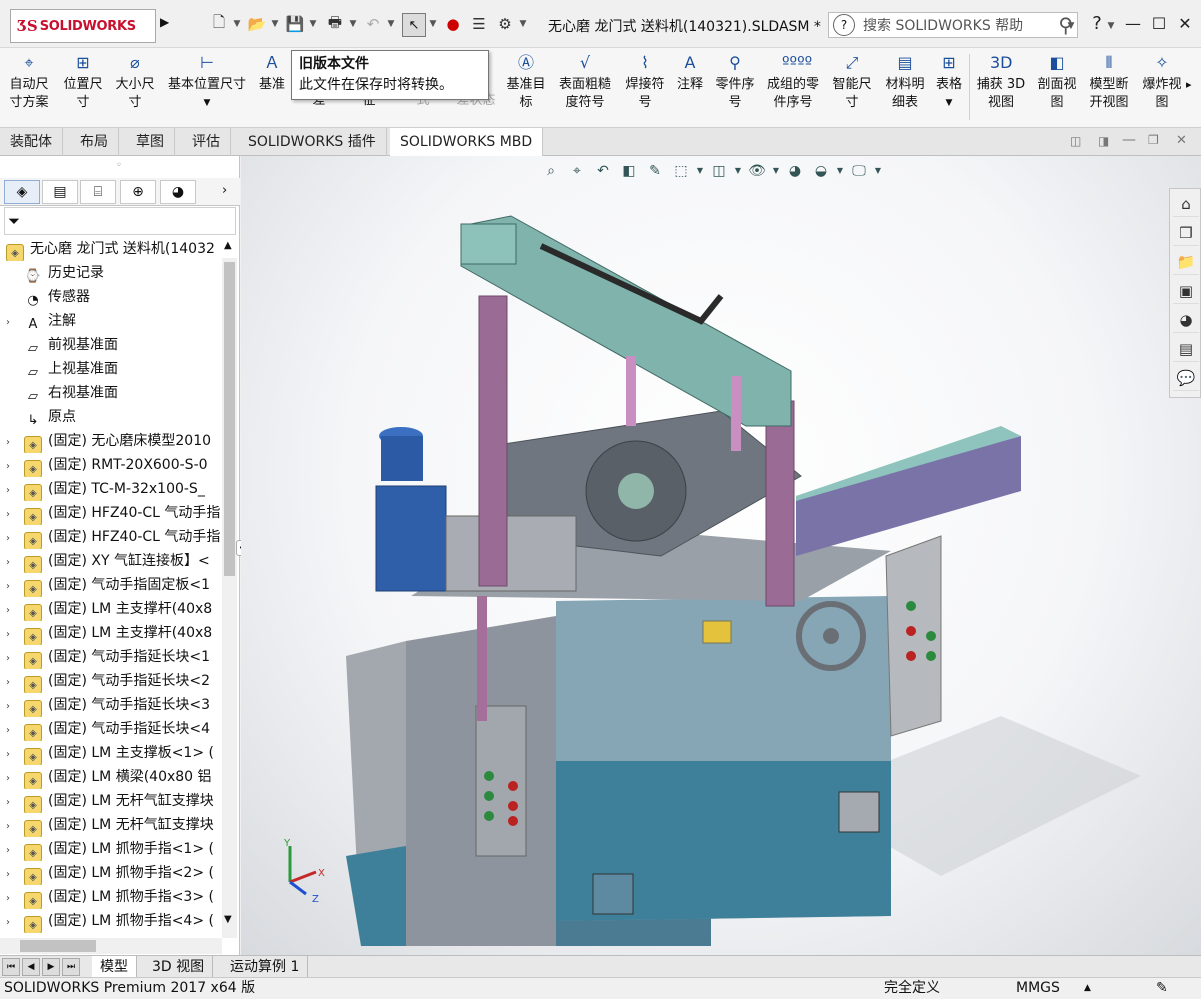 This screenshot has height=999, width=1201. I want to click on tree-item: › ◈ (固定) LM 抓物手指<3> (, so click(110, 897).